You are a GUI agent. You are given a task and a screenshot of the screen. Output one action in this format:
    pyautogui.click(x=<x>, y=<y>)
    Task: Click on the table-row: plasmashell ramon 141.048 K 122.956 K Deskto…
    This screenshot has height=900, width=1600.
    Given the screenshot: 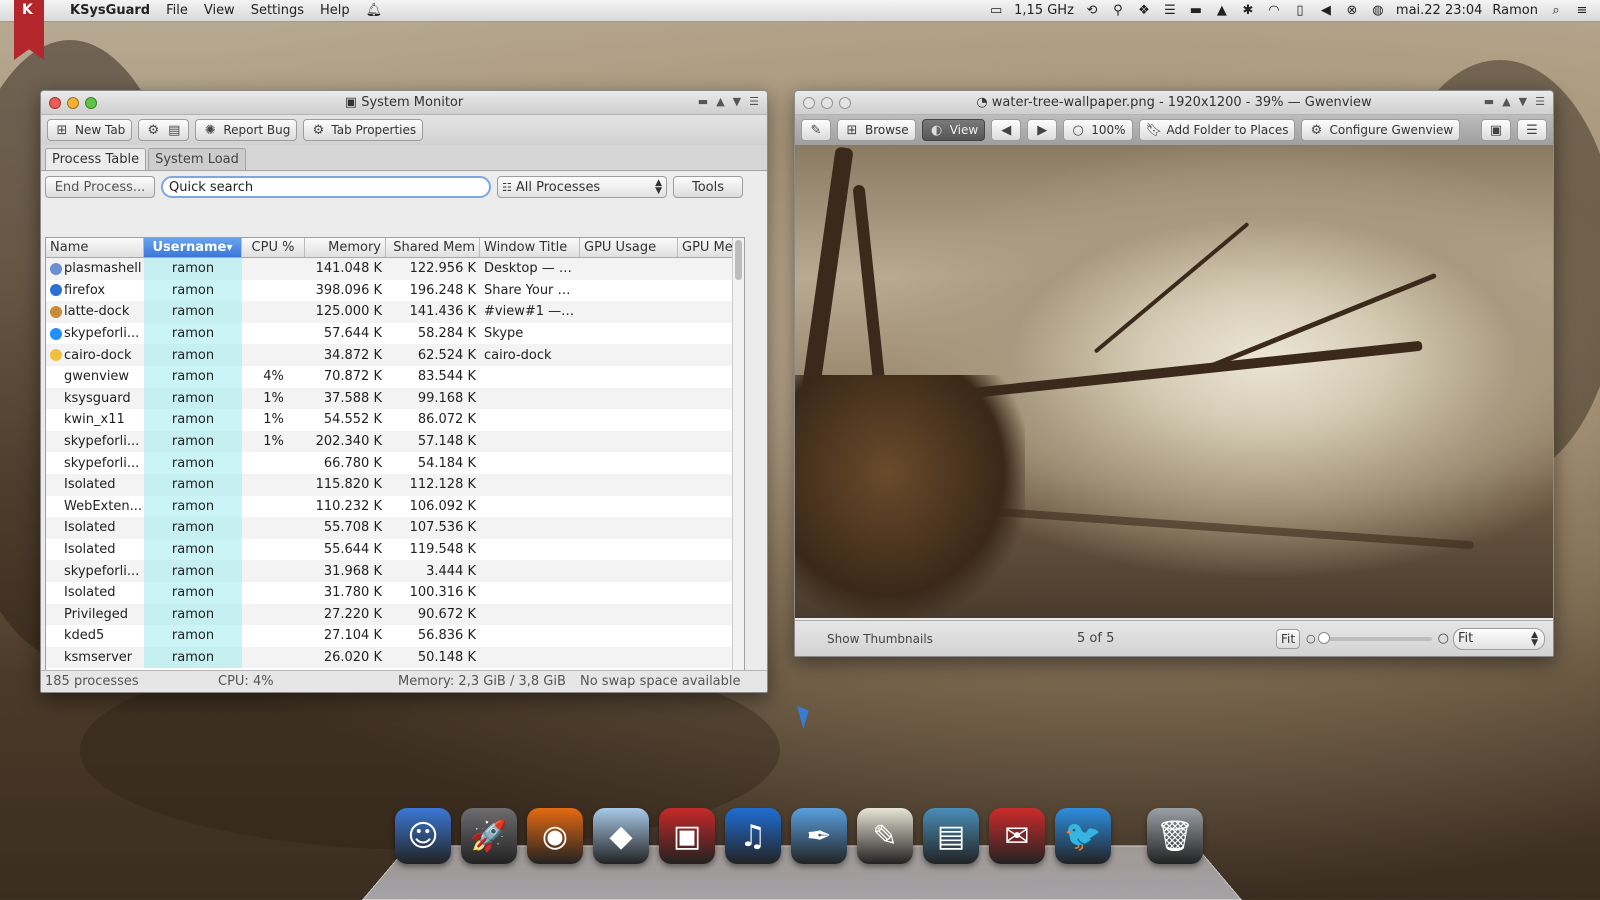 What is the action you would take?
    pyautogui.click(x=395, y=269)
    